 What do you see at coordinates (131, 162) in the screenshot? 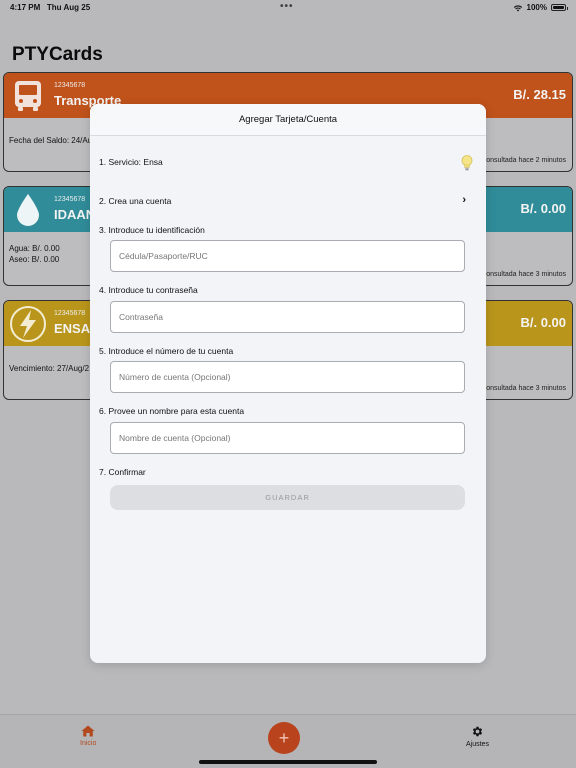
I see `step-service: 1. Servicio: Ensa` at bounding box center [131, 162].